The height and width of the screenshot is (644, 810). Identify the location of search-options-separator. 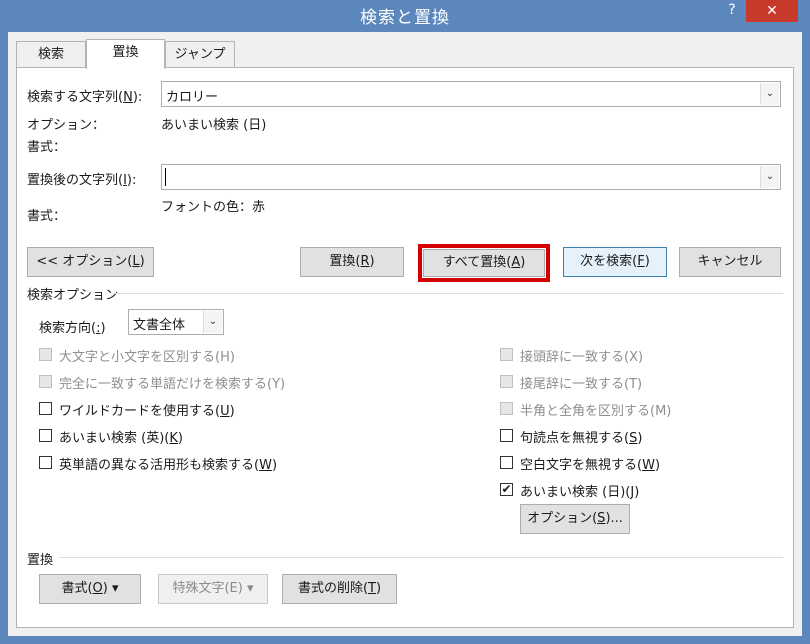
(448, 293).